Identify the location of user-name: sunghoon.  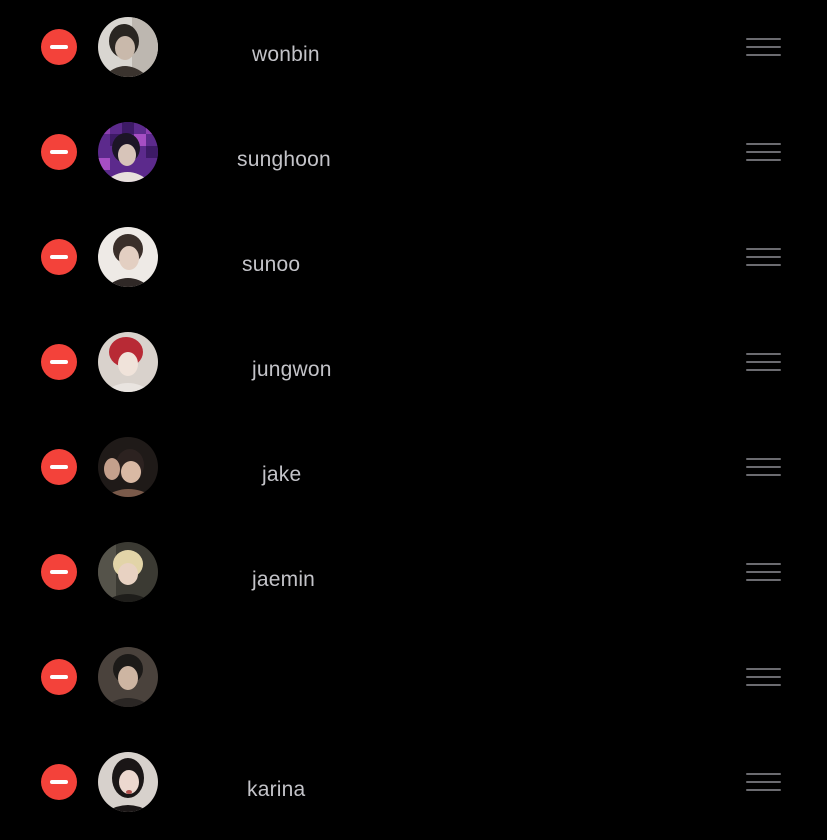
(284, 159).